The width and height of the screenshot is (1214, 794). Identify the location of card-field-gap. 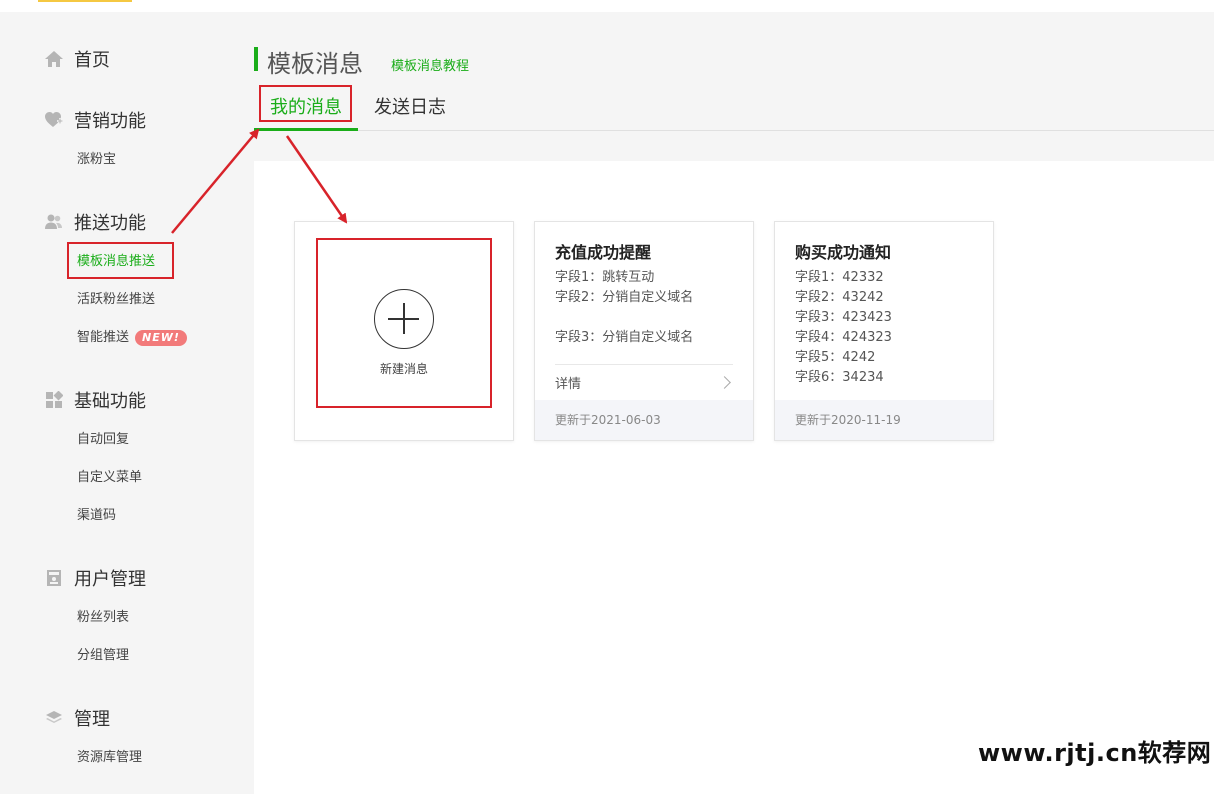
(624, 318).